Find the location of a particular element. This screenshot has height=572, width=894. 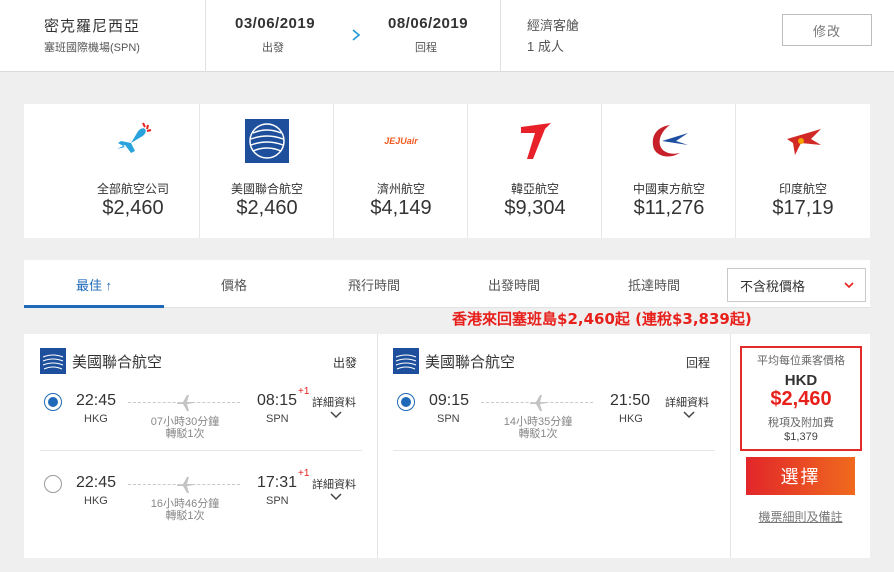

tab-label: 飛行時間 is located at coordinates (373, 285).